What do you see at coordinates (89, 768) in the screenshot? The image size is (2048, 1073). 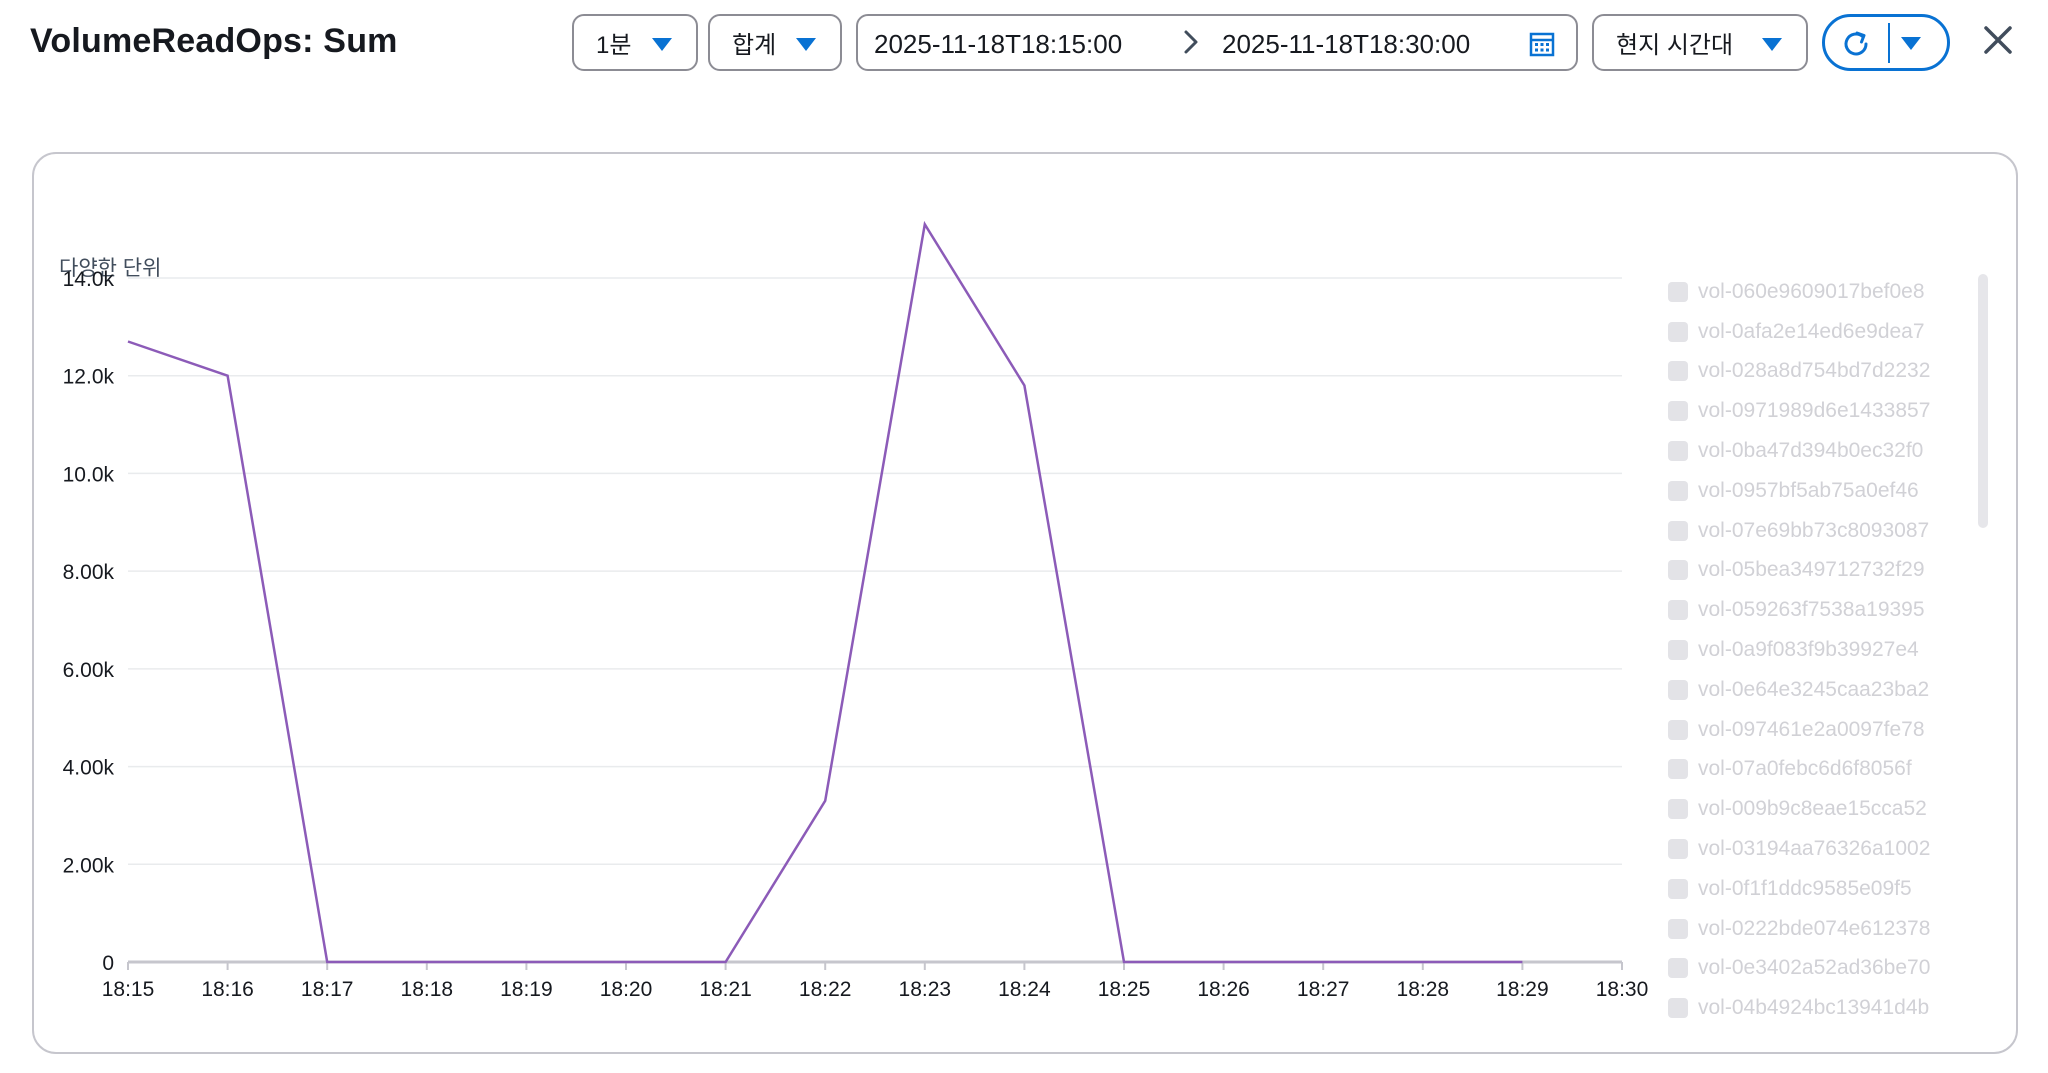 I see `y-tick-label: 4.00k` at bounding box center [89, 768].